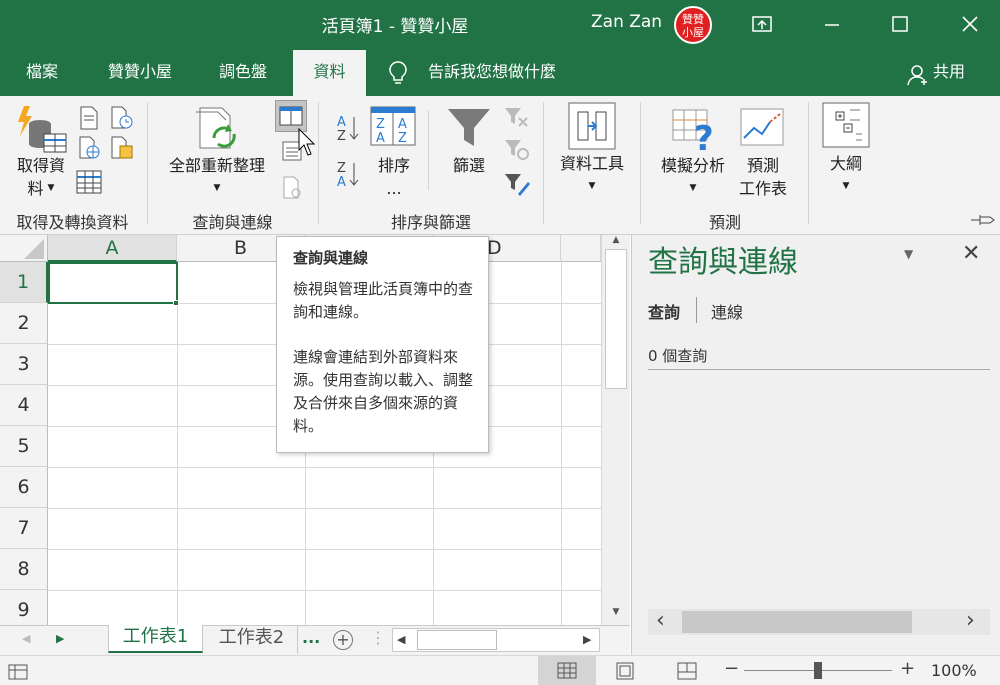 The image size is (1000, 685). What do you see at coordinates (763, 177) in the screenshot?
I see `forecast-sheet-button: 預測 工作表` at bounding box center [763, 177].